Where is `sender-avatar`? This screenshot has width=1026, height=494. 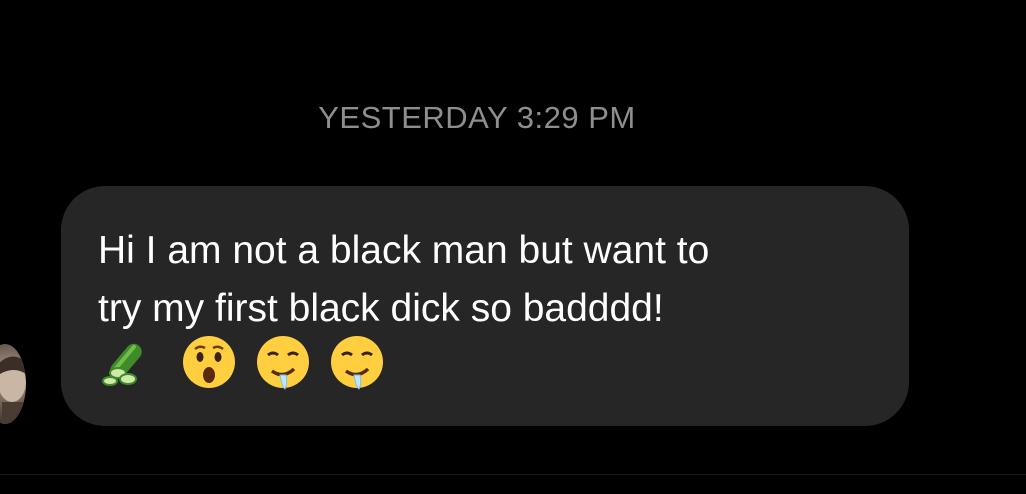
sender-avatar is located at coordinates (13, 384).